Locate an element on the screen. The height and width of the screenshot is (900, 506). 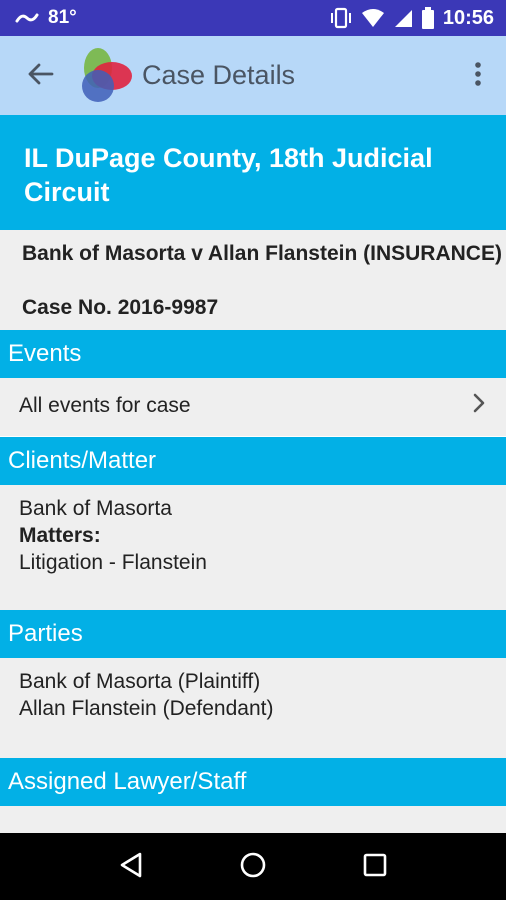
matters-label: Matters: is located at coordinates (60, 535).